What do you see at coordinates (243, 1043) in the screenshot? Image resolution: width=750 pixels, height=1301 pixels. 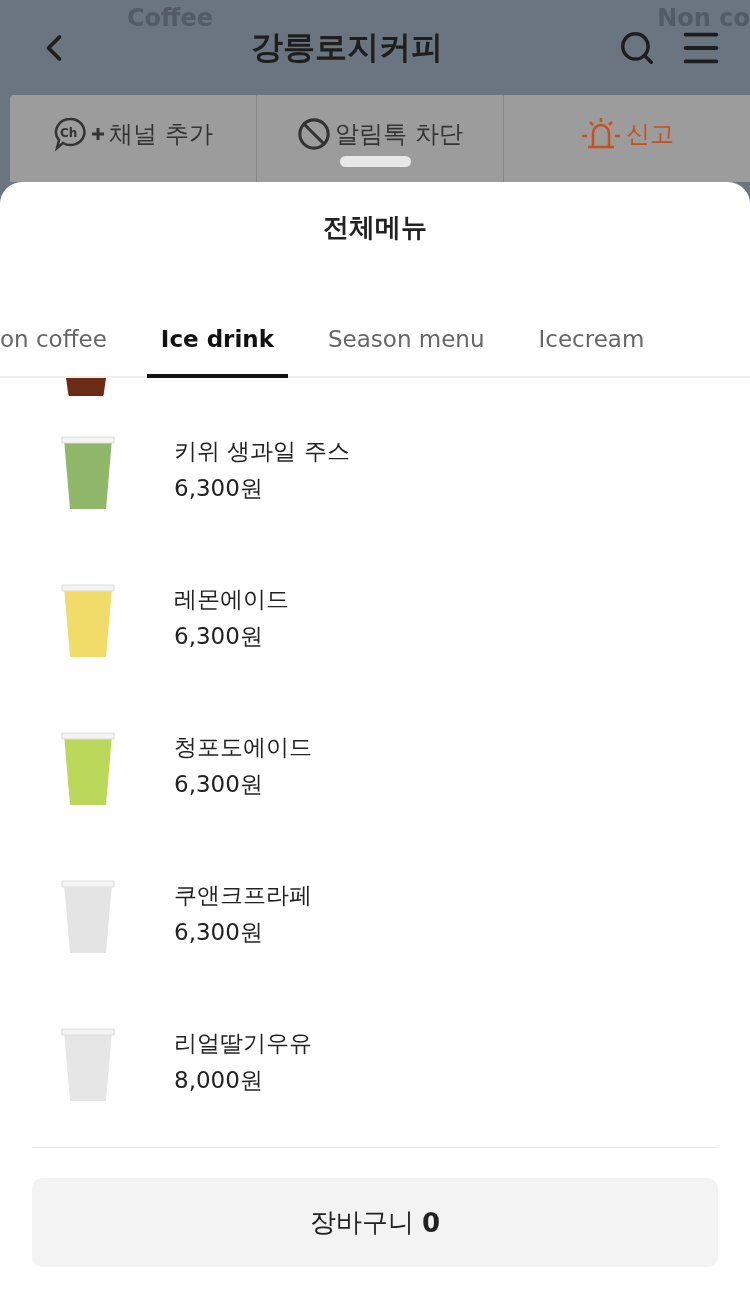 I see `item-name: 리얼딸기우유` at bounding box center [243, 1043].